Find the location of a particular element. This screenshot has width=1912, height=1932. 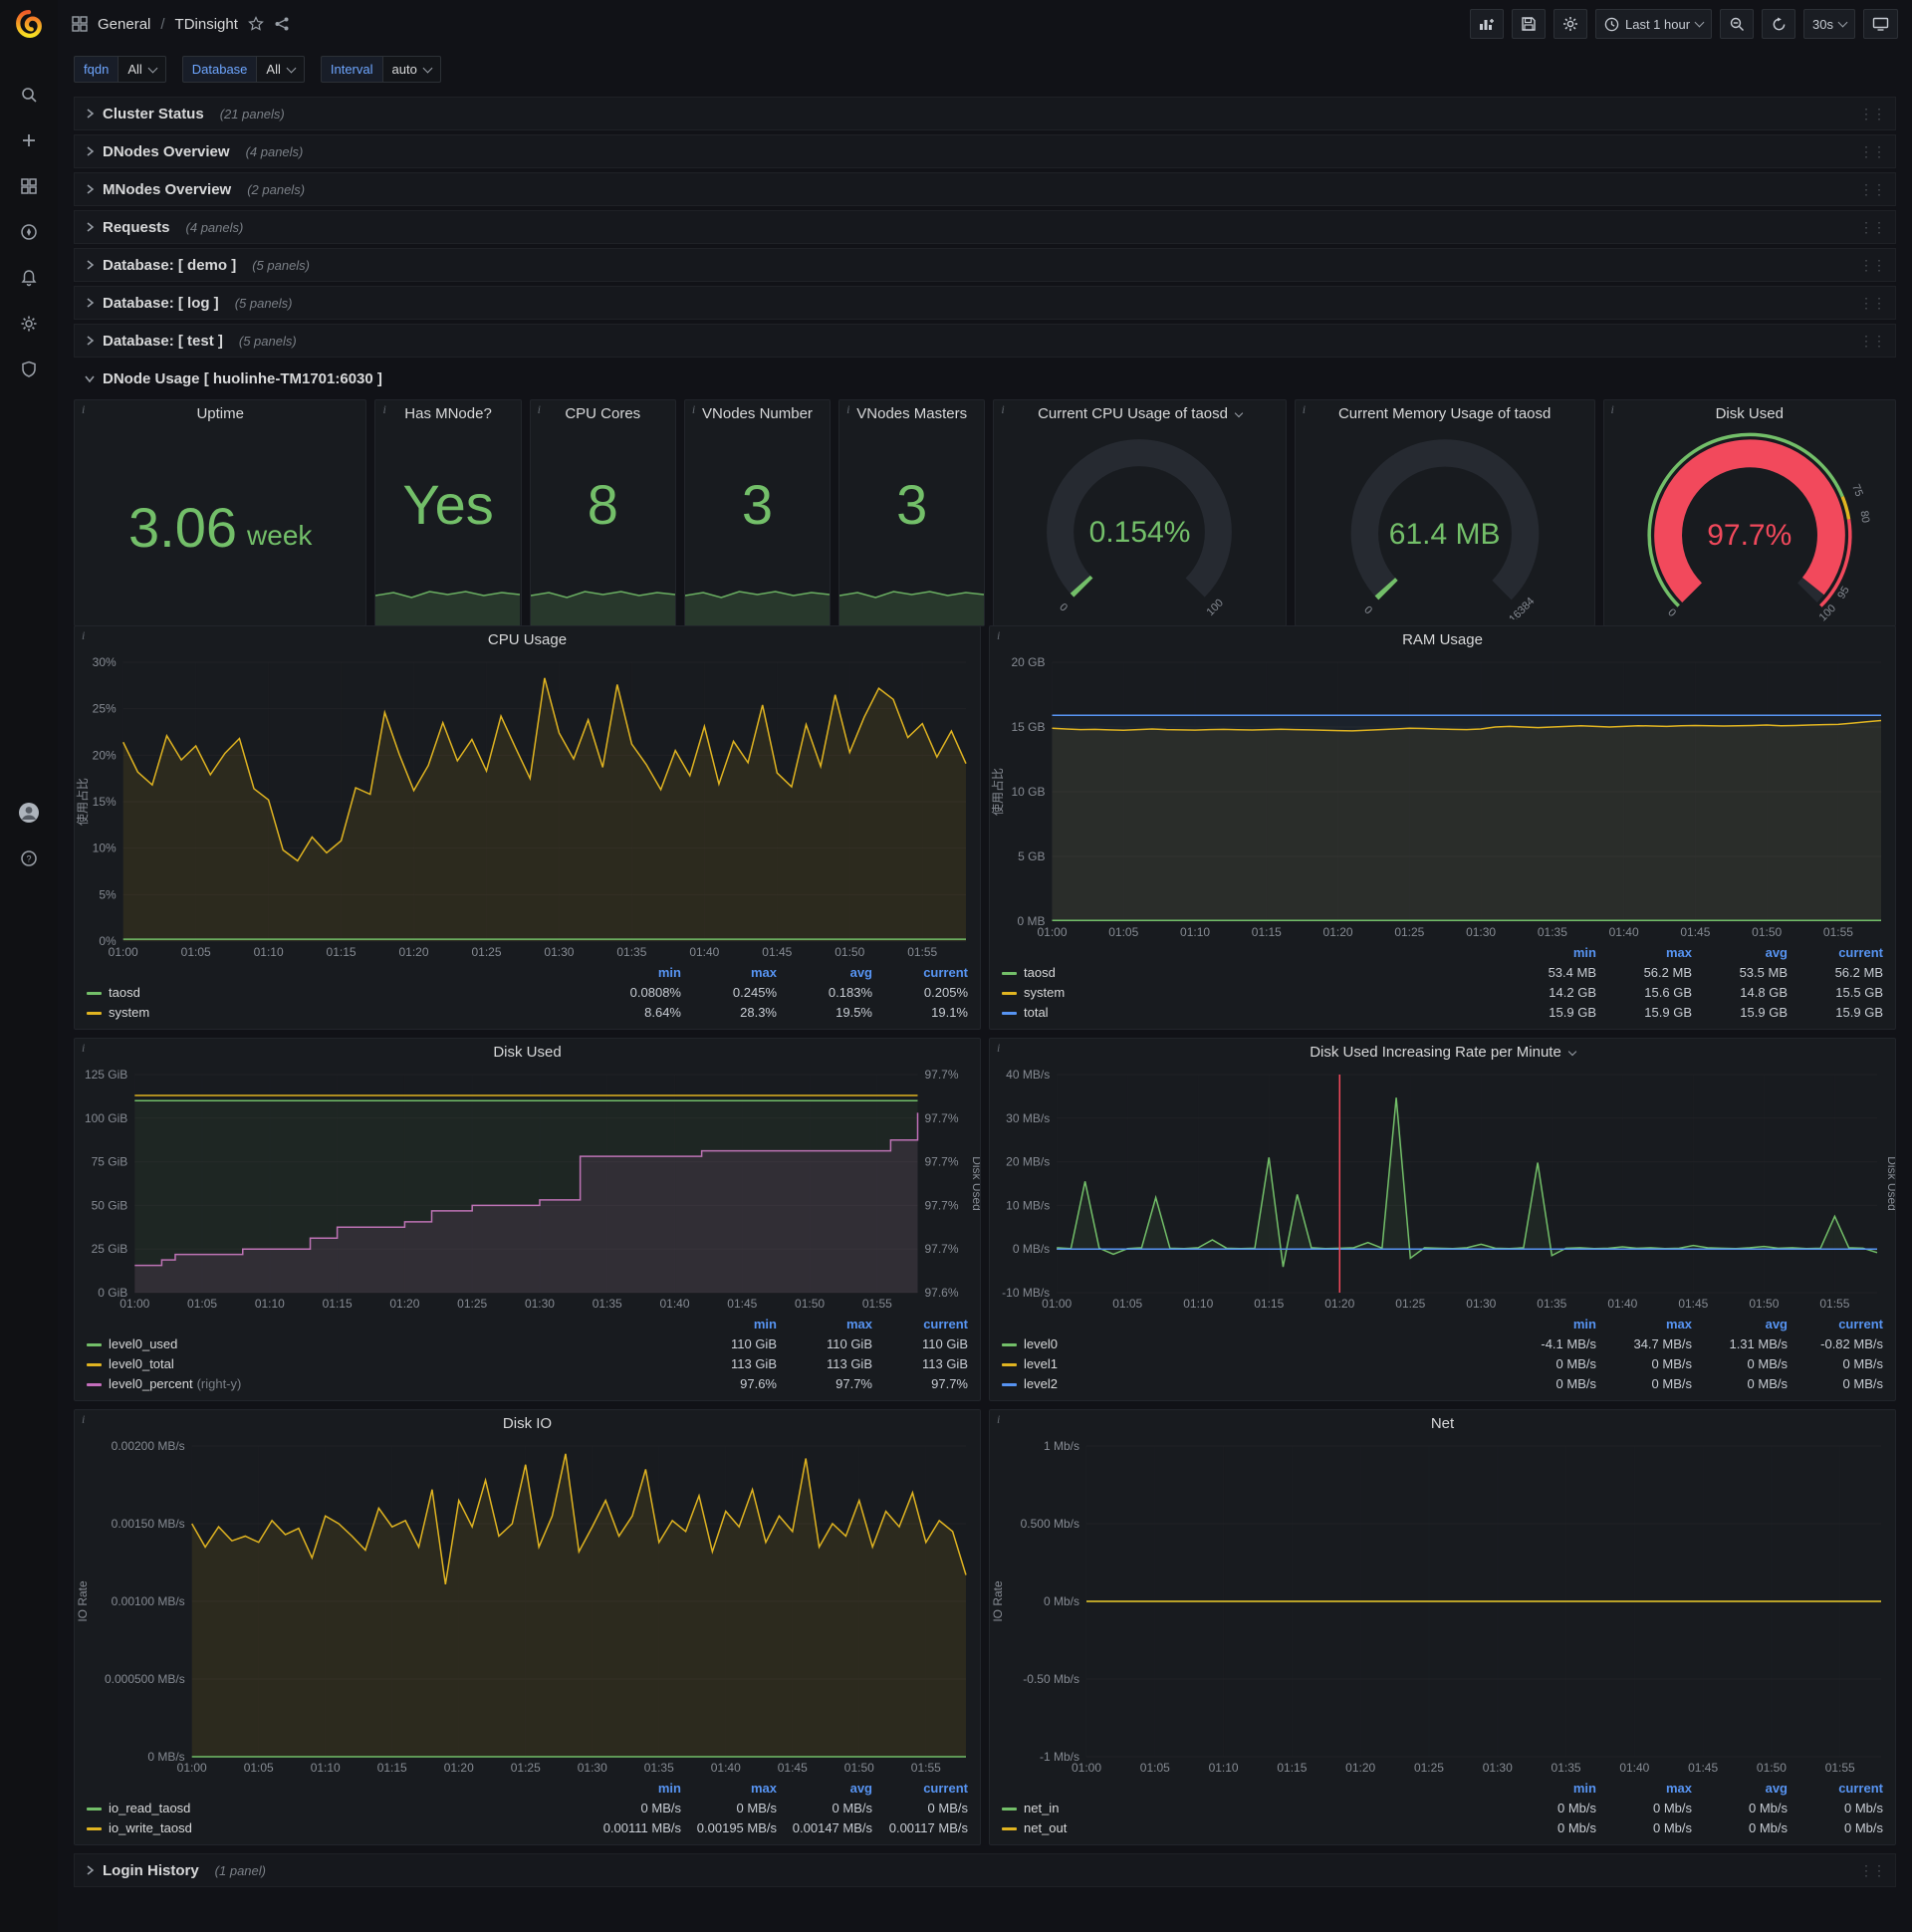

user-avatar is located at coordinates (29, 813).